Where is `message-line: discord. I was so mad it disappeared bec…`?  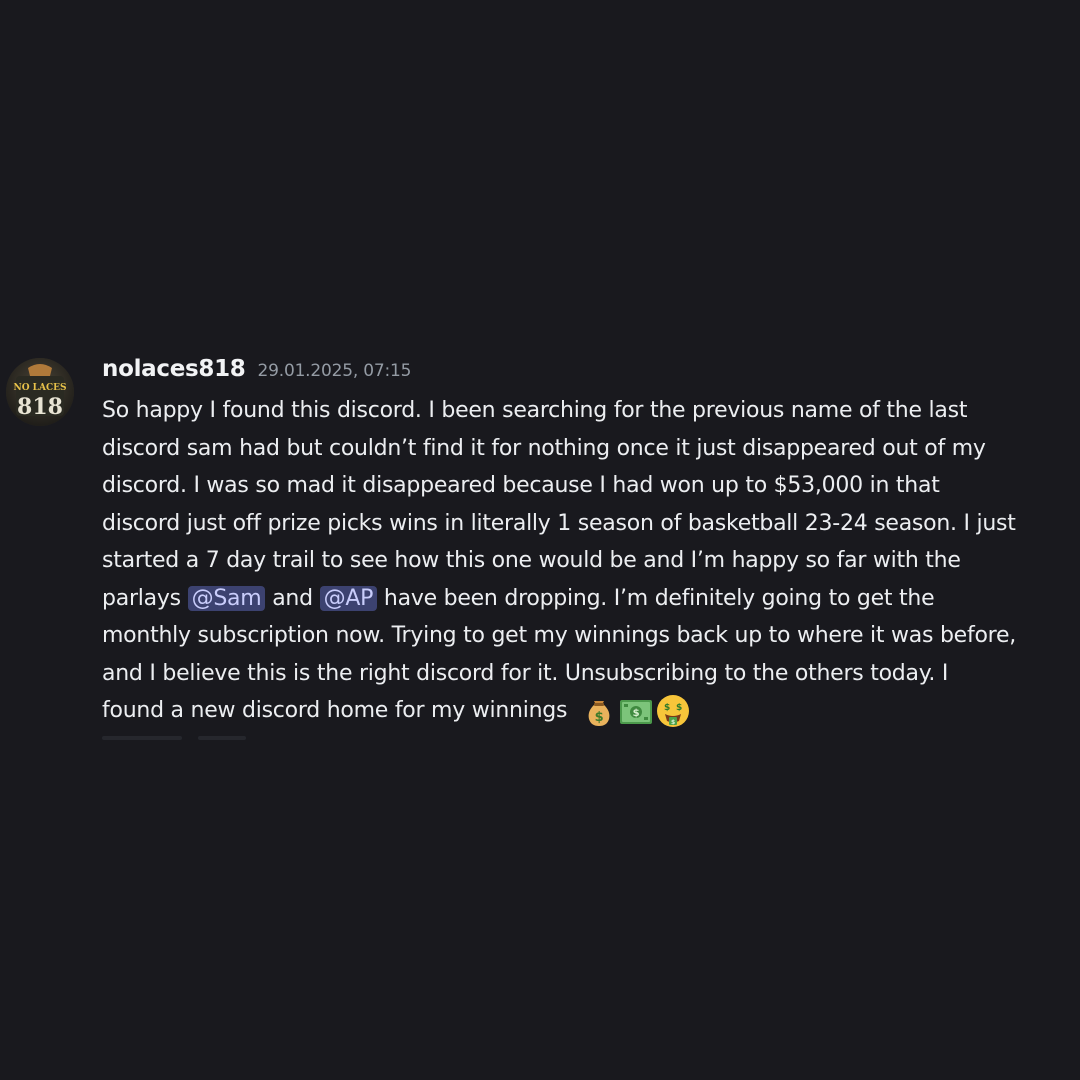
message-line: discord. I was so mad it disappeared bec… is located at coordinates (521, 485).